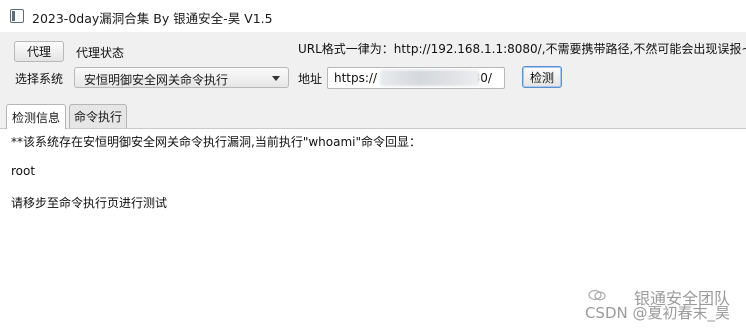  I want to click on title-bar: 2023-0day漏洞合集 By 银通安全-昊 V1.5, so click(373, 16).